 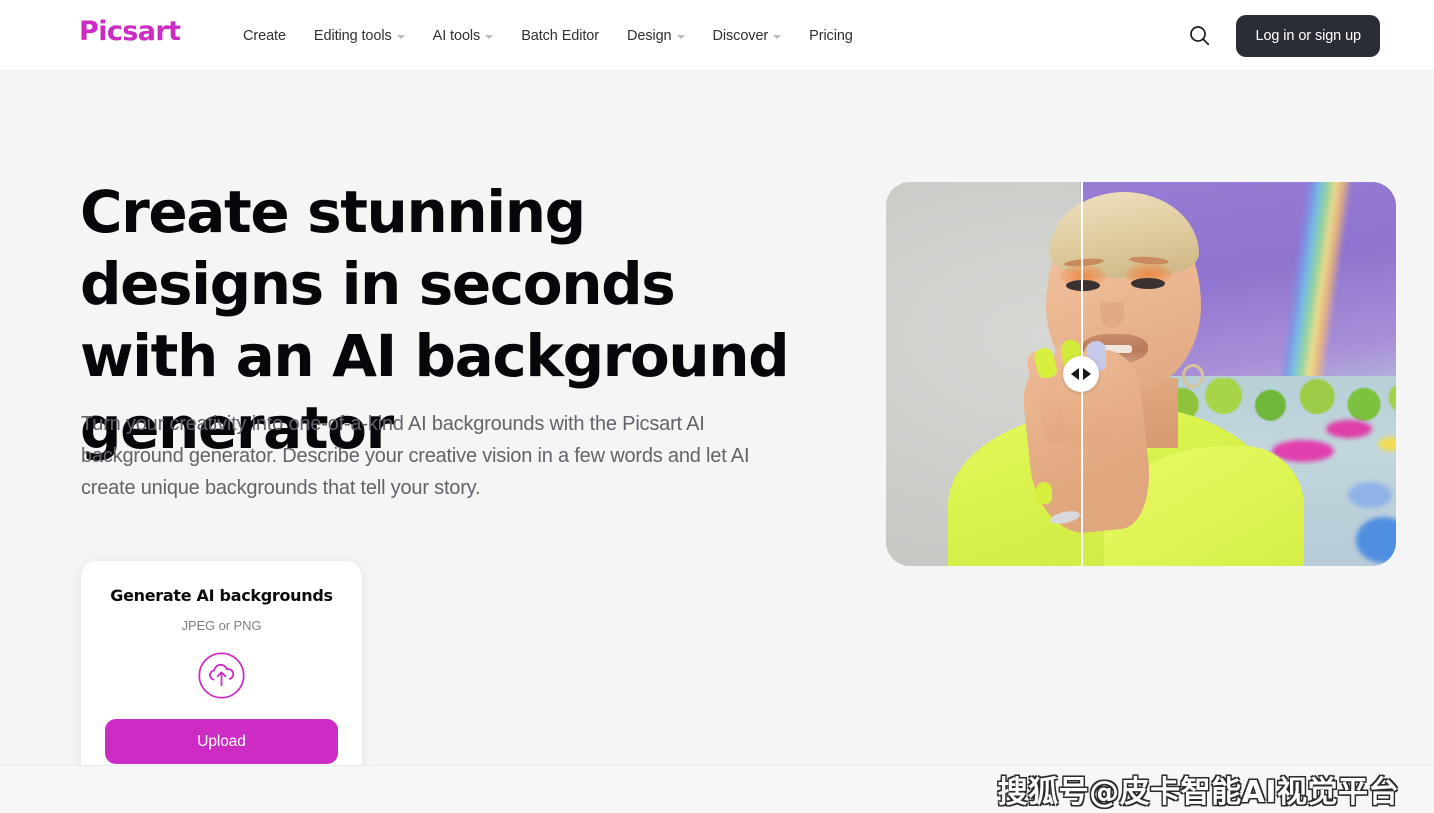 I want to click on nav-label: Design, so click(x=649, y=35).